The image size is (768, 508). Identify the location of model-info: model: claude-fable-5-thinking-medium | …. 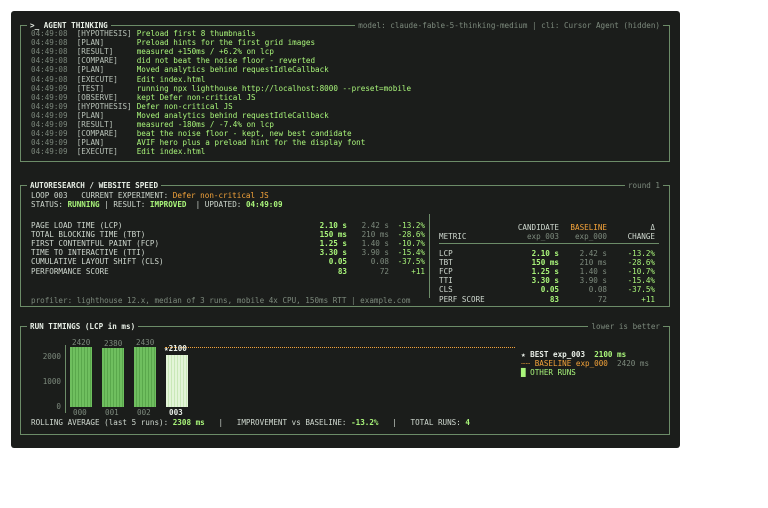
(509, 25).